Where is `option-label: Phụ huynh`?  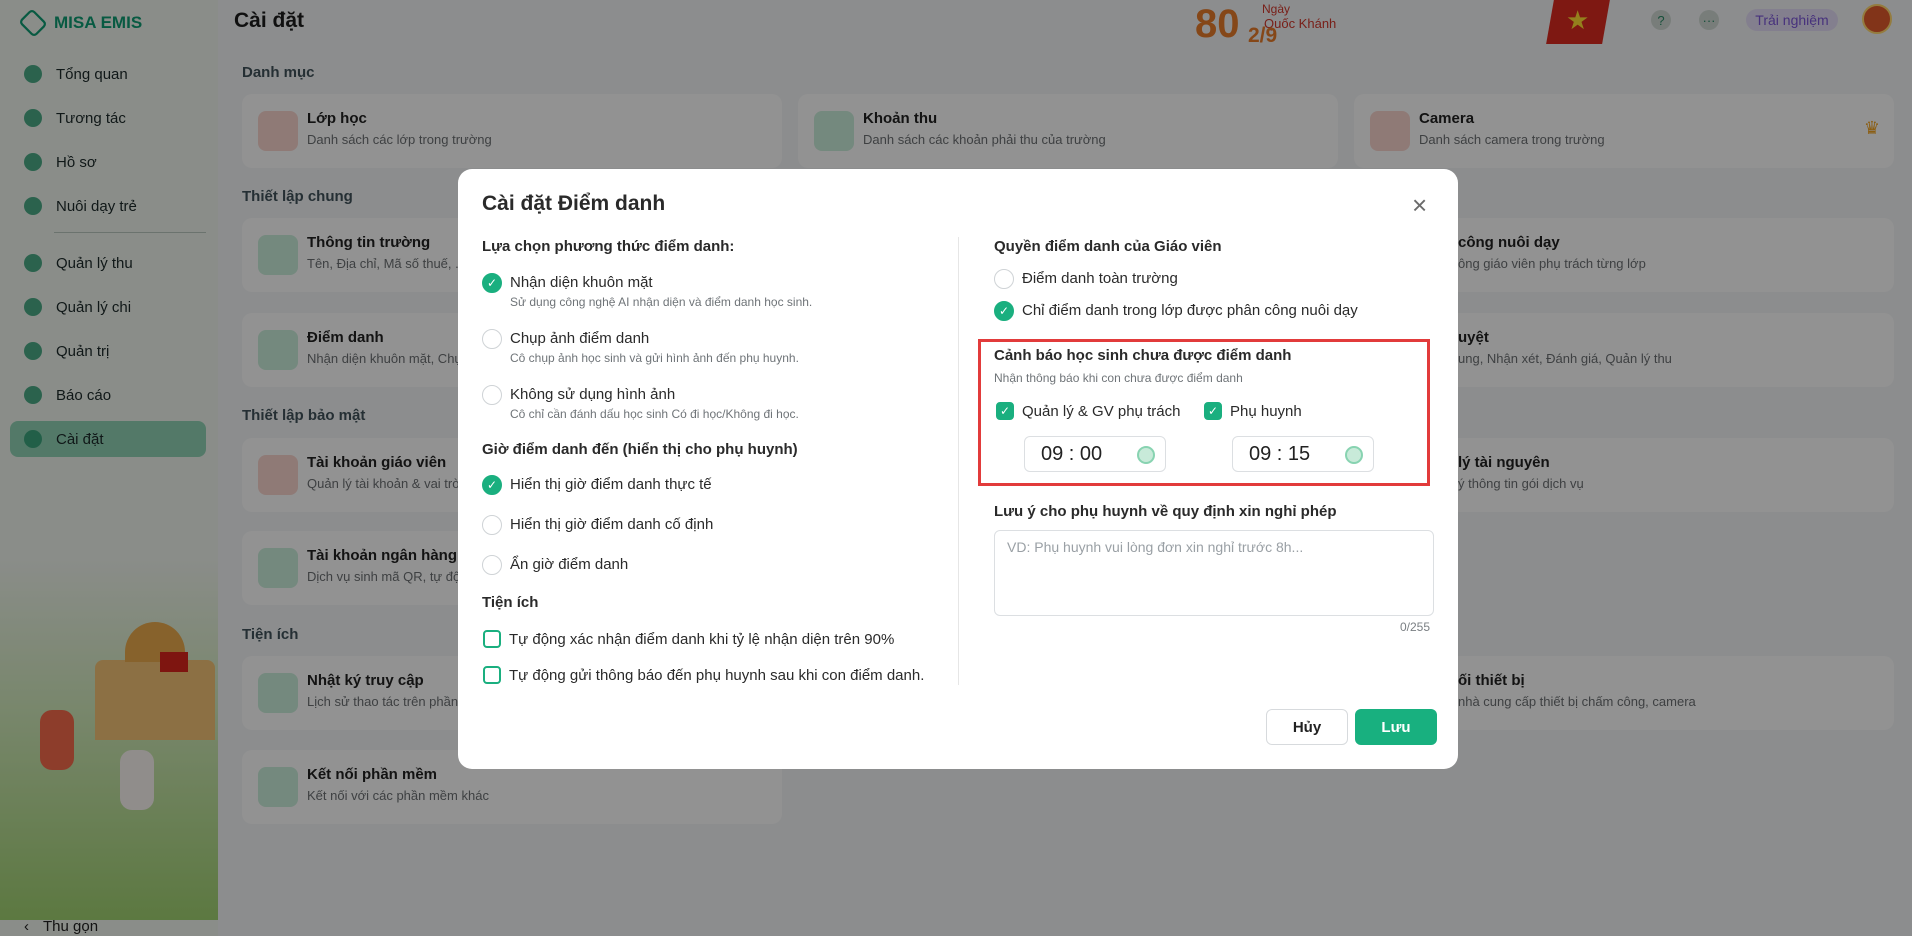 option-label: Phụ huynh is located at coordinates (1266, 411).